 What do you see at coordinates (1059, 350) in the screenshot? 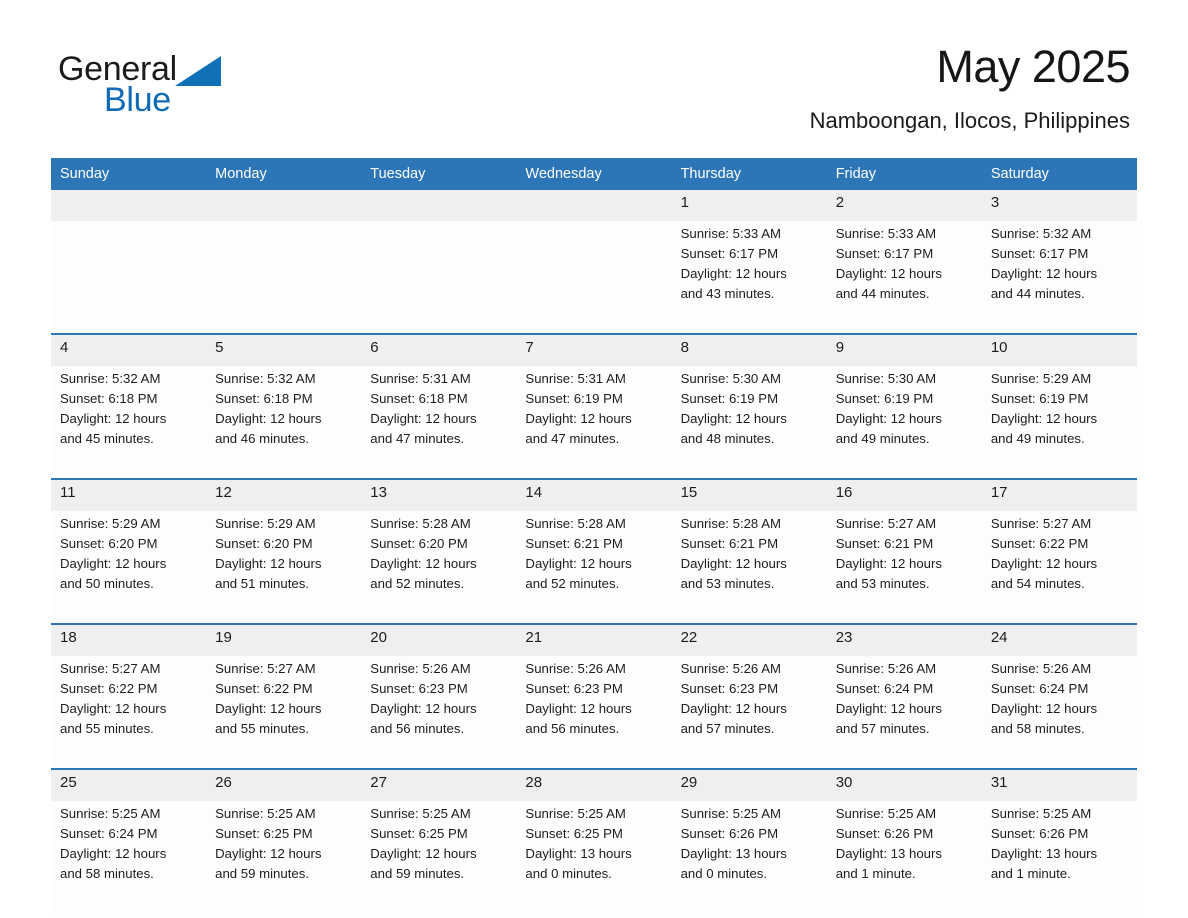
I see `daynum-cell: 10` at bounding box center [1059, 350].